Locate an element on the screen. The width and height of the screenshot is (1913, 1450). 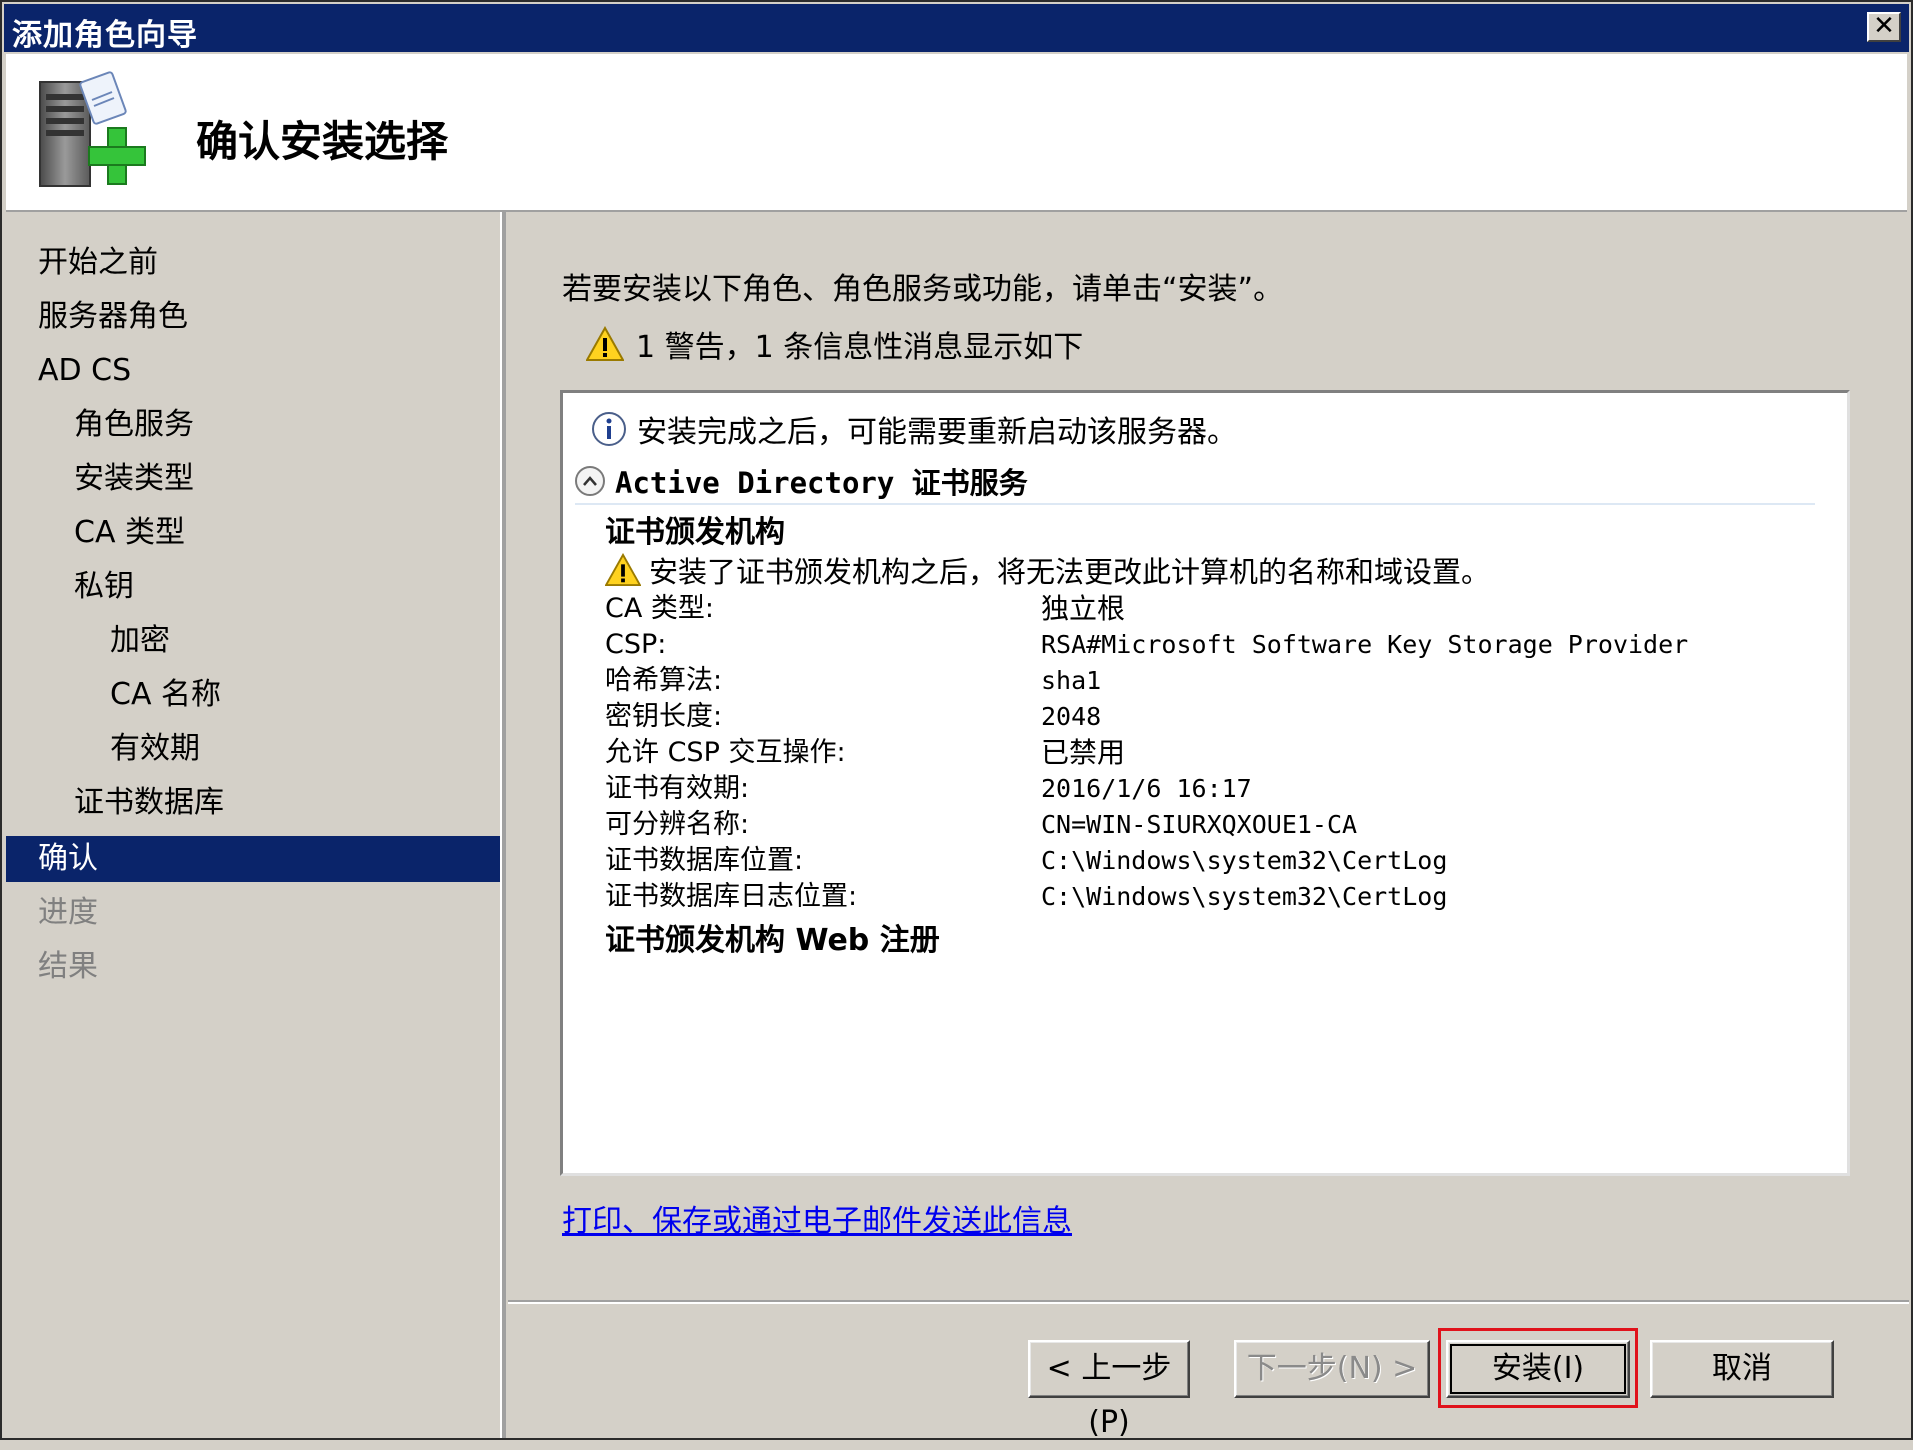
property-key: CSP: is located at coordinates (636, 644).